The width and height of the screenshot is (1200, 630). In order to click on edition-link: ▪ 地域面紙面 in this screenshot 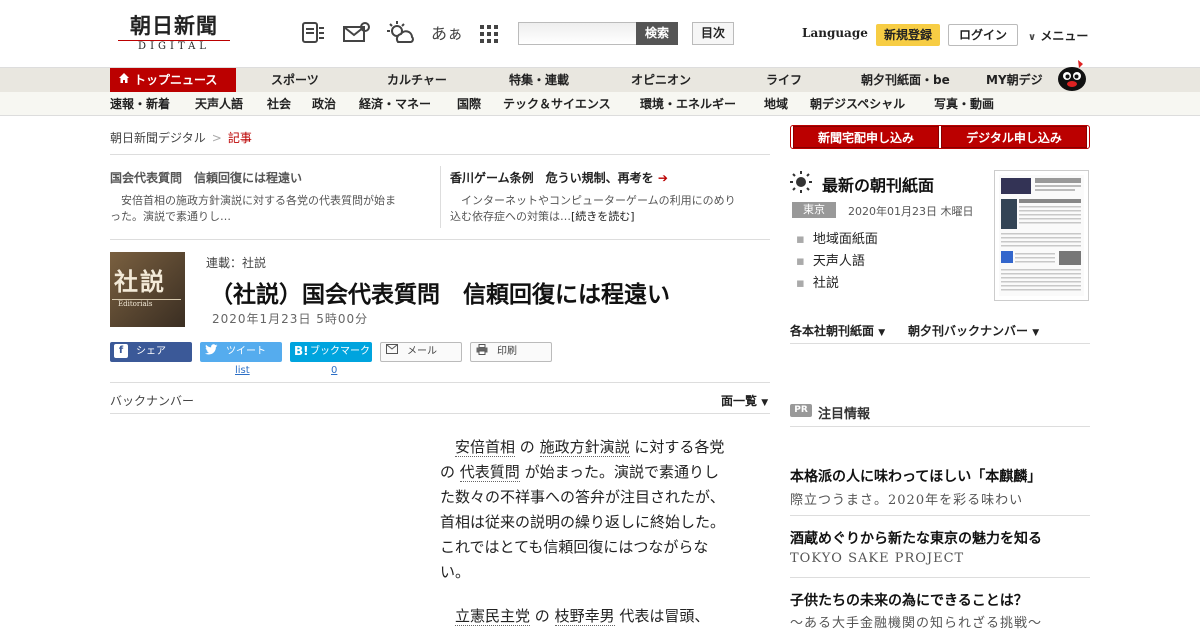, I will do `click(837, 237)`.